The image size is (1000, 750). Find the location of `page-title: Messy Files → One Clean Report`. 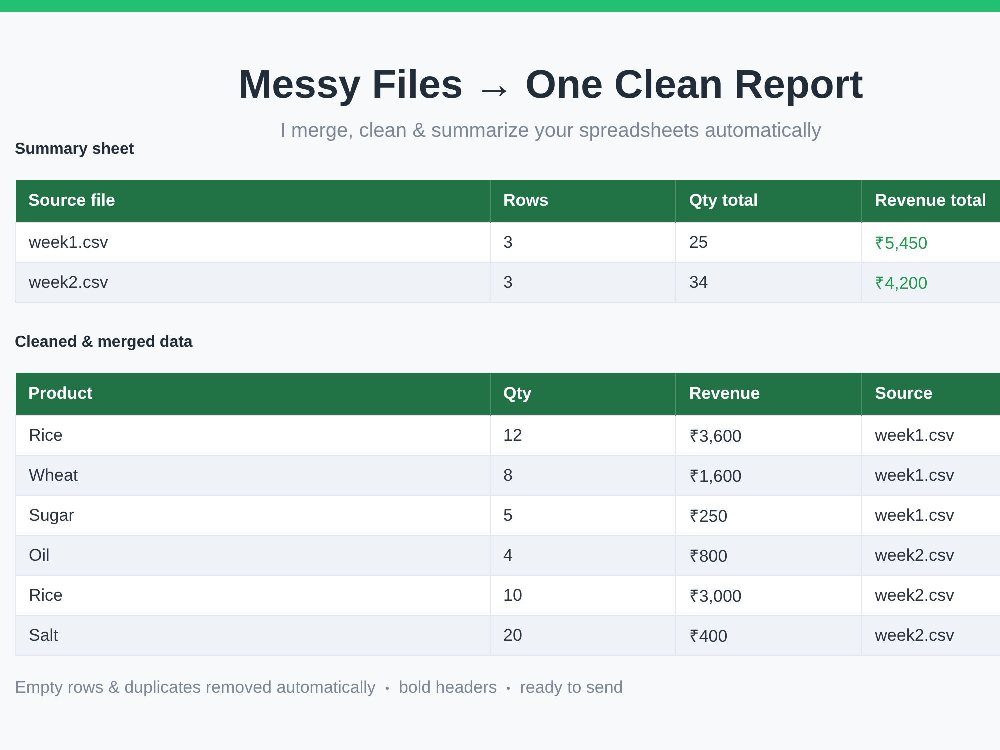

page-title: Messy Files → One Clean Report is located at coordinates (551, 85).